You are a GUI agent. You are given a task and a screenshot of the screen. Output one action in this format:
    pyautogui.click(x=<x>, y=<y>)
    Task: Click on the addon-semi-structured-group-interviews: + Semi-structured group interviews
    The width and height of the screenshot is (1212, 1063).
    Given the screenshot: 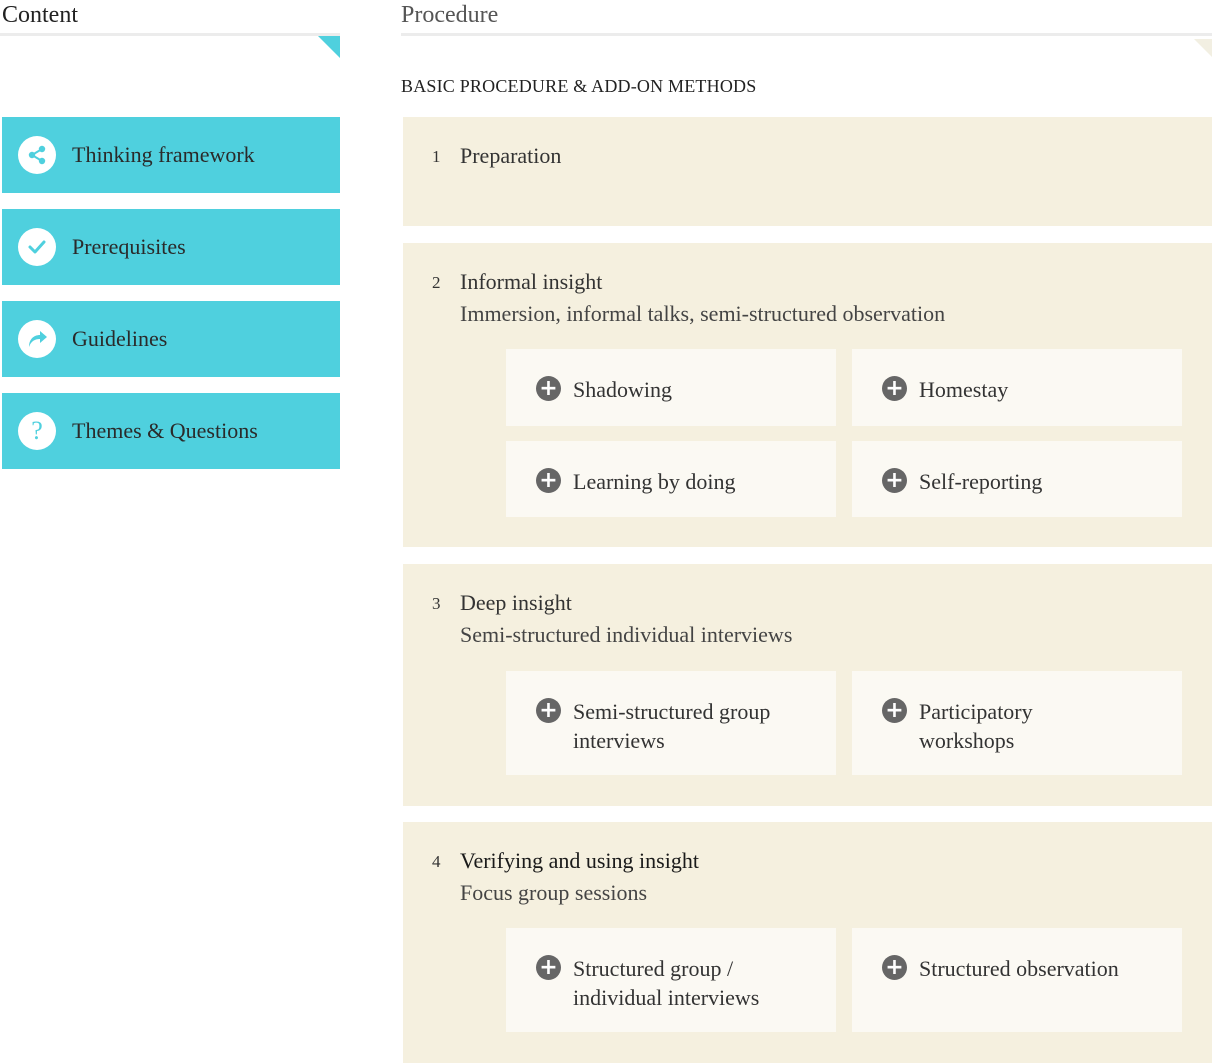 What is the action you would take?
    pyautogui.click(x=671, y=723)
    